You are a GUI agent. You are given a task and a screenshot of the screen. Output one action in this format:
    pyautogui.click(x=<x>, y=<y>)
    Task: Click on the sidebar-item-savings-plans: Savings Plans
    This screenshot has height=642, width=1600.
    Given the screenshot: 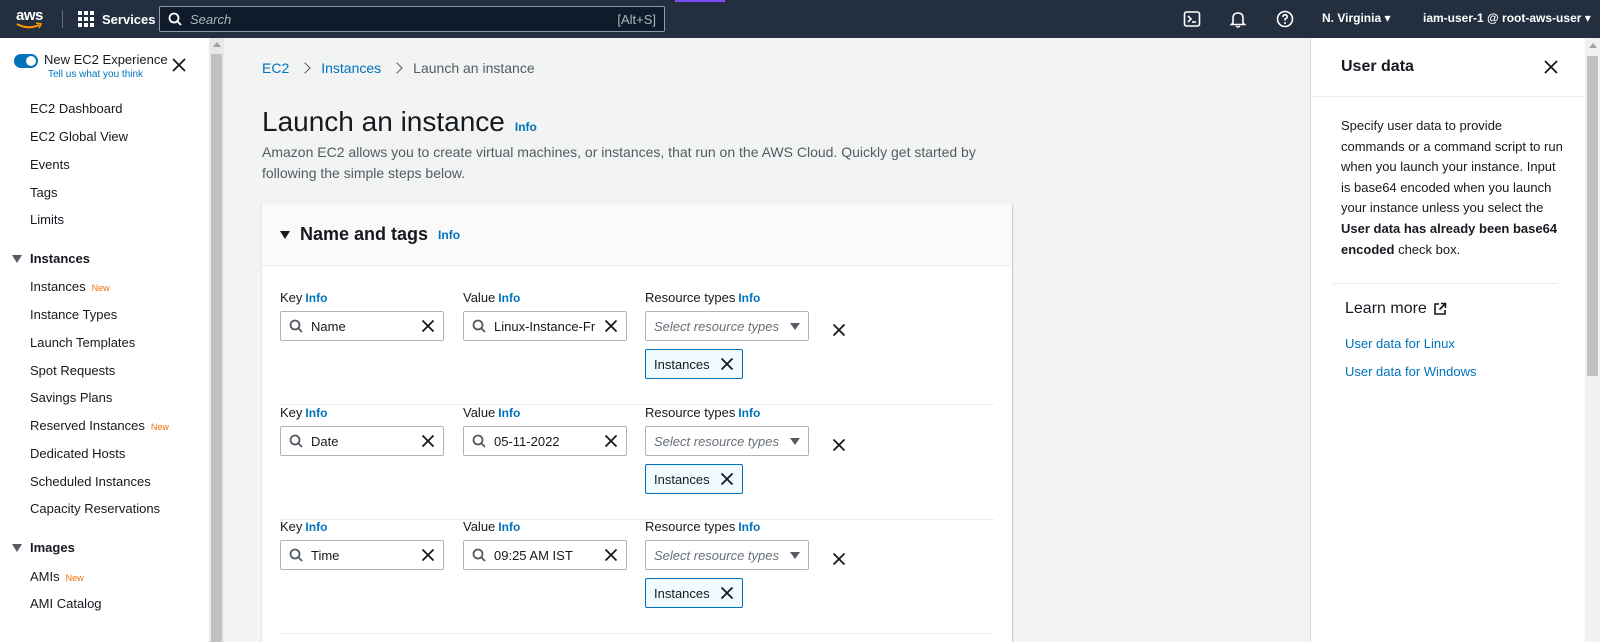 What is the action you would take?
    pyautogui.click(x=71, y=397)
    